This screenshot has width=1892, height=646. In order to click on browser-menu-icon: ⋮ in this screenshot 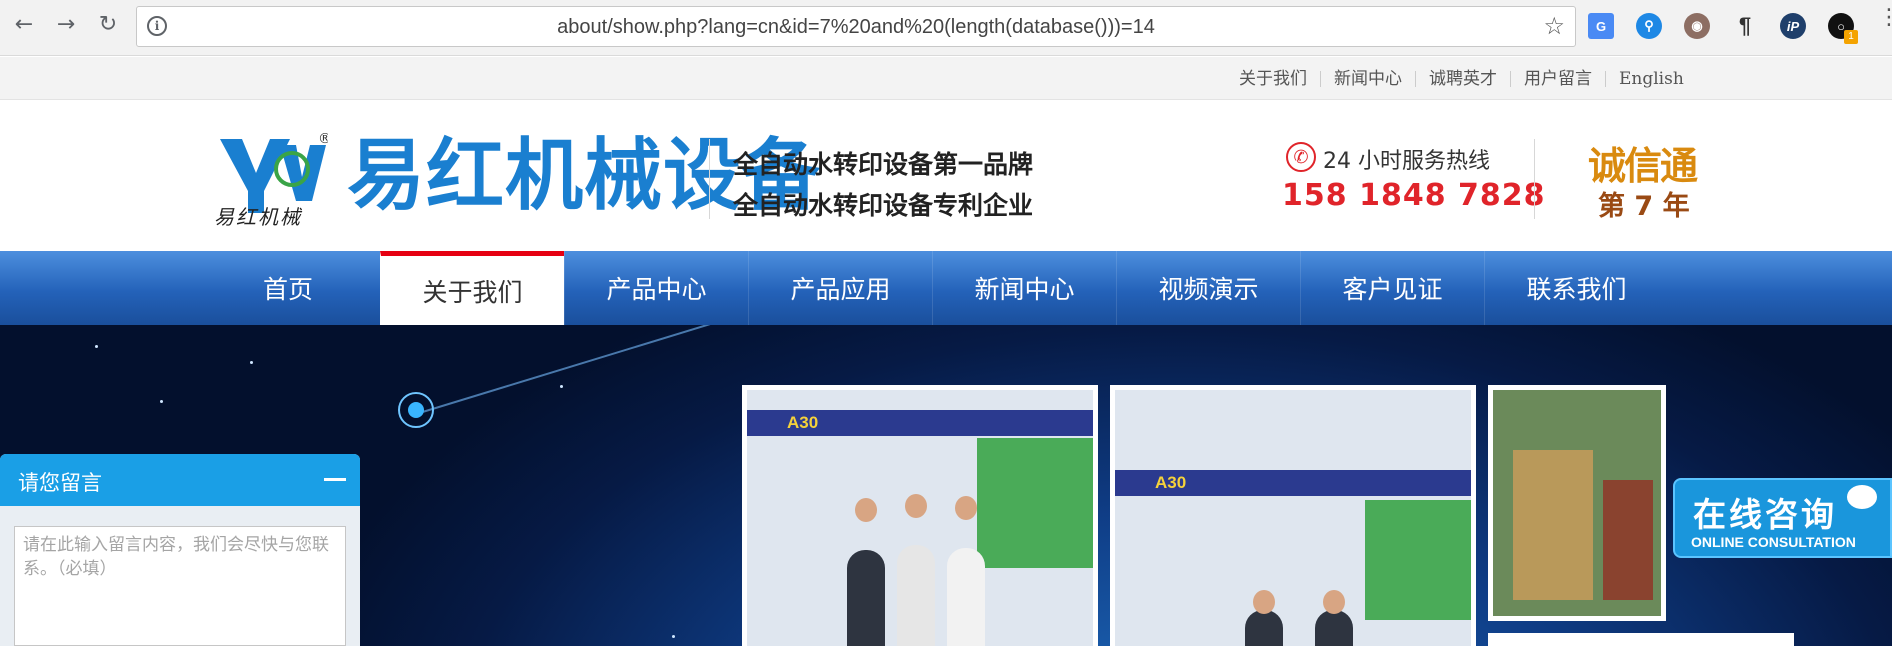, I will do `click(1885, 18)`.